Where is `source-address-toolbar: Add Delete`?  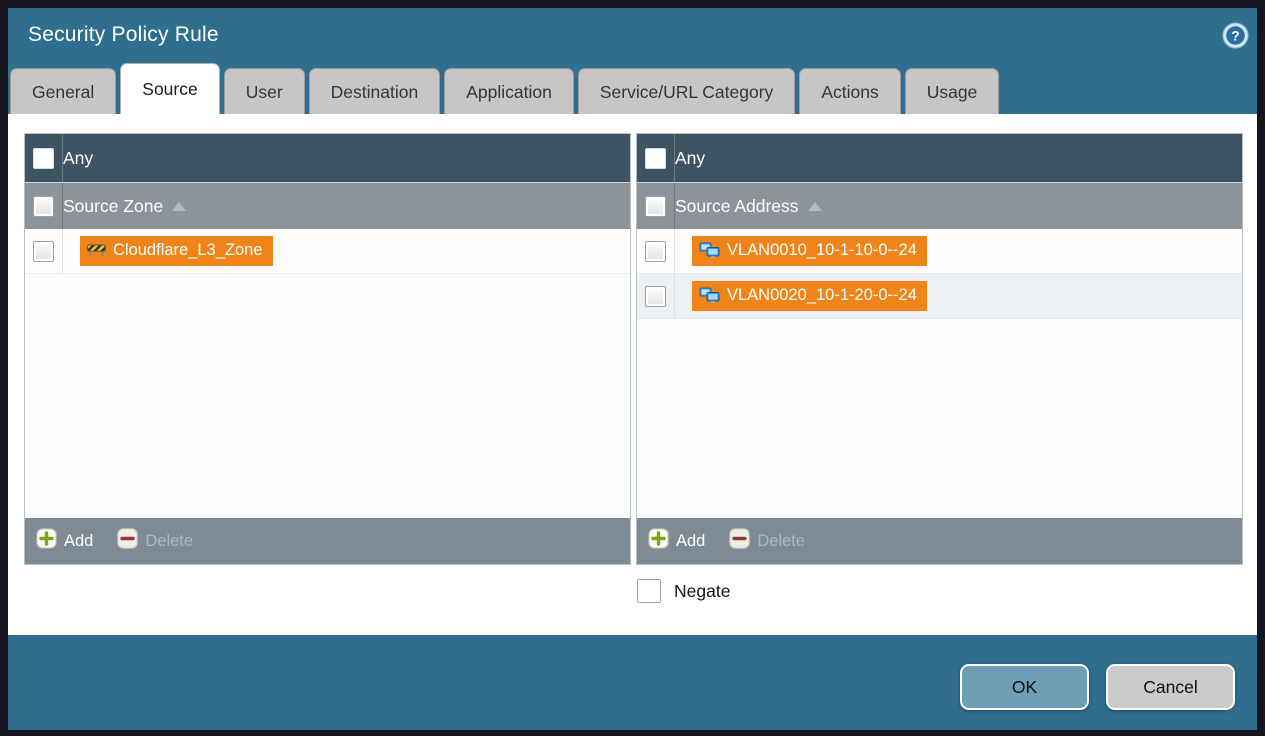
source-address-toolbar: Add Delete is located at coordinates (939, 541).